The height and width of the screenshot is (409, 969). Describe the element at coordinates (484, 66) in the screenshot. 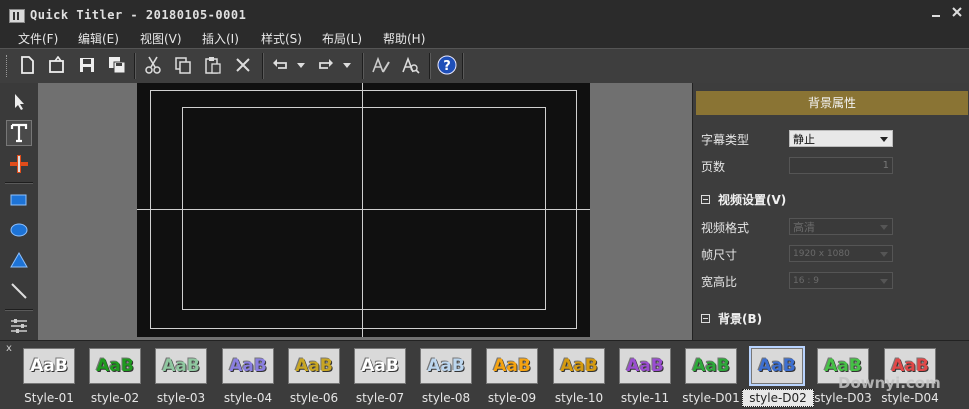

I see `toolbar: ?` at that location.